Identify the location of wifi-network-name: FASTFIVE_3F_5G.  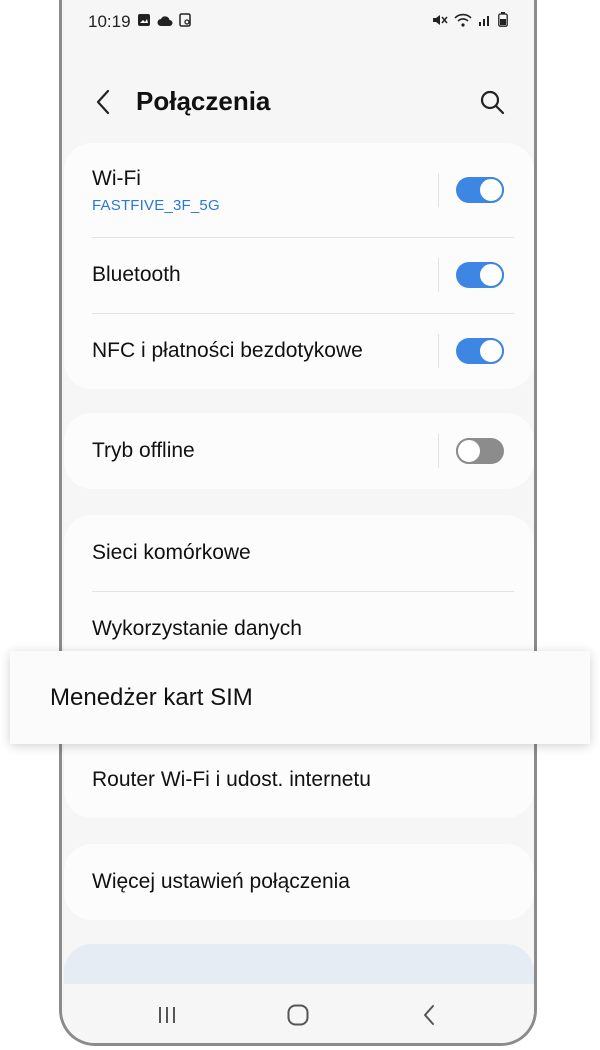
(156, 205).